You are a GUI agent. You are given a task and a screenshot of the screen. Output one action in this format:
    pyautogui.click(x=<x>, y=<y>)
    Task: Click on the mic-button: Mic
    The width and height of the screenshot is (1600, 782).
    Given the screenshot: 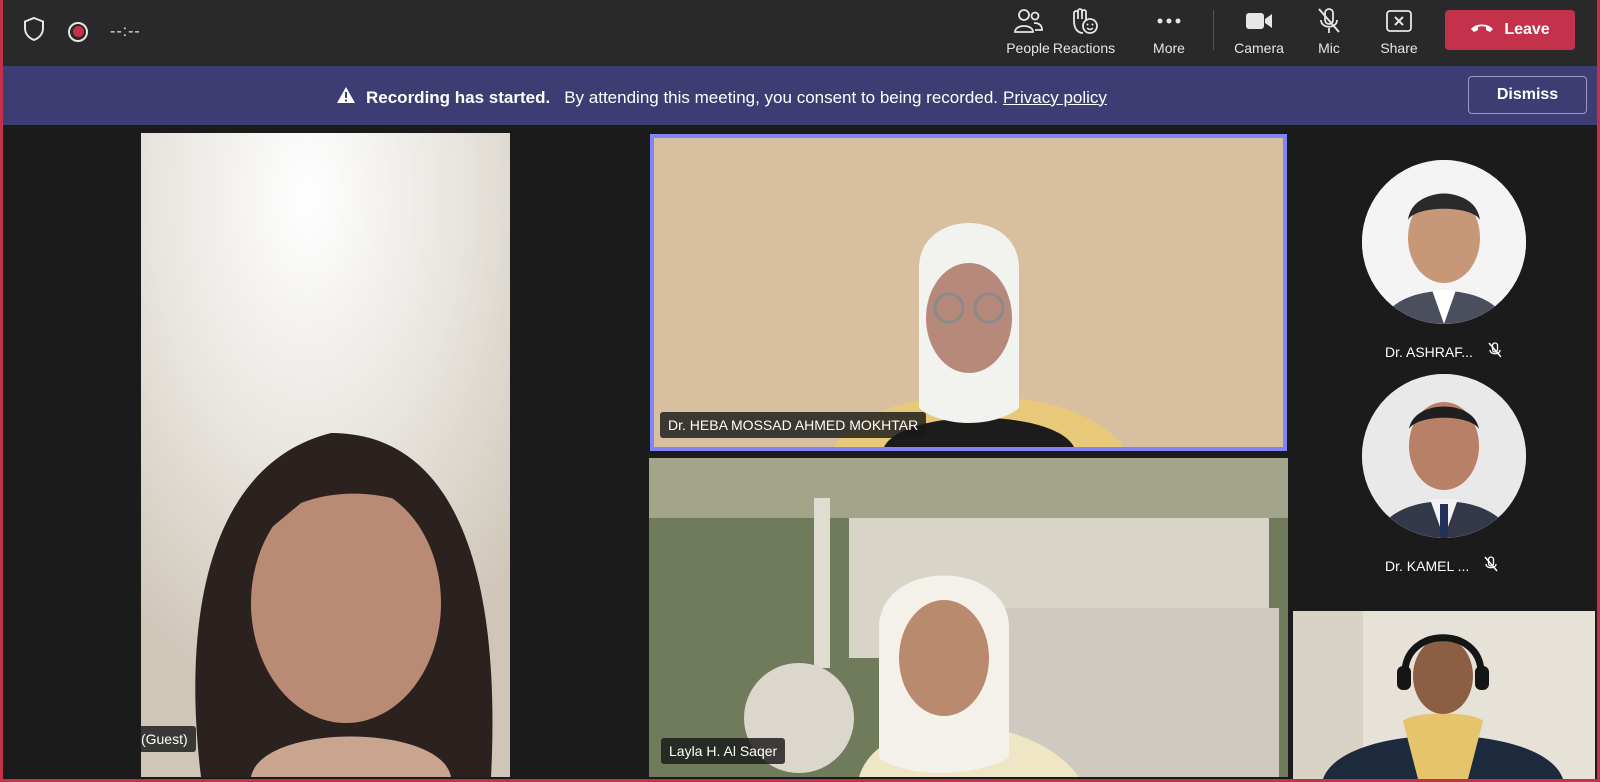 What is the action you would take?
    pyautogui.click(x=1329, y=31)
    